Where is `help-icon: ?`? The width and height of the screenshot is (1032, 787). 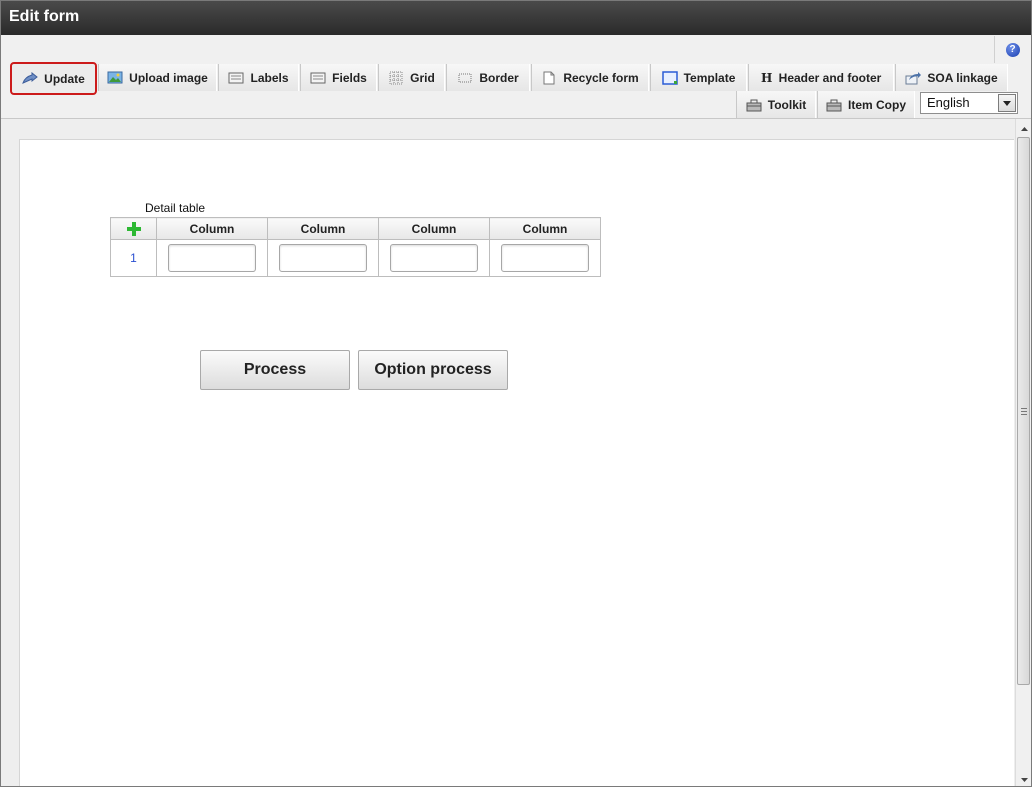 help-icon: ? is located at coordinates (1012, 49).